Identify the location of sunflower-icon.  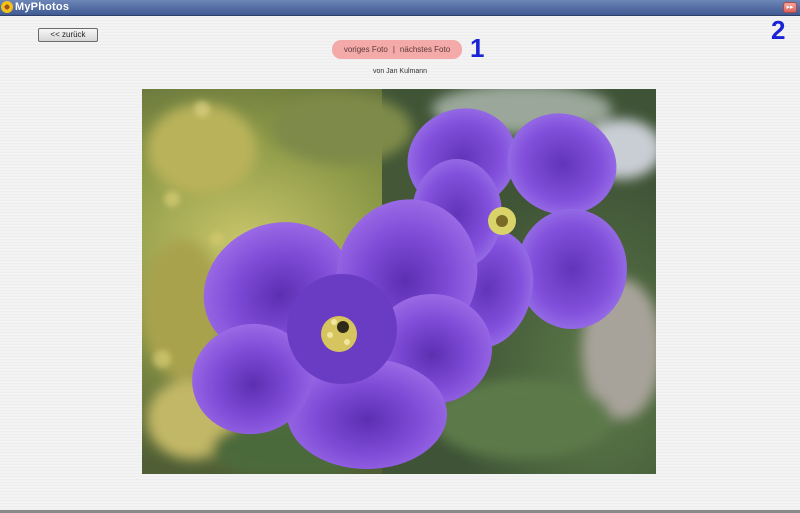
(7, 7).